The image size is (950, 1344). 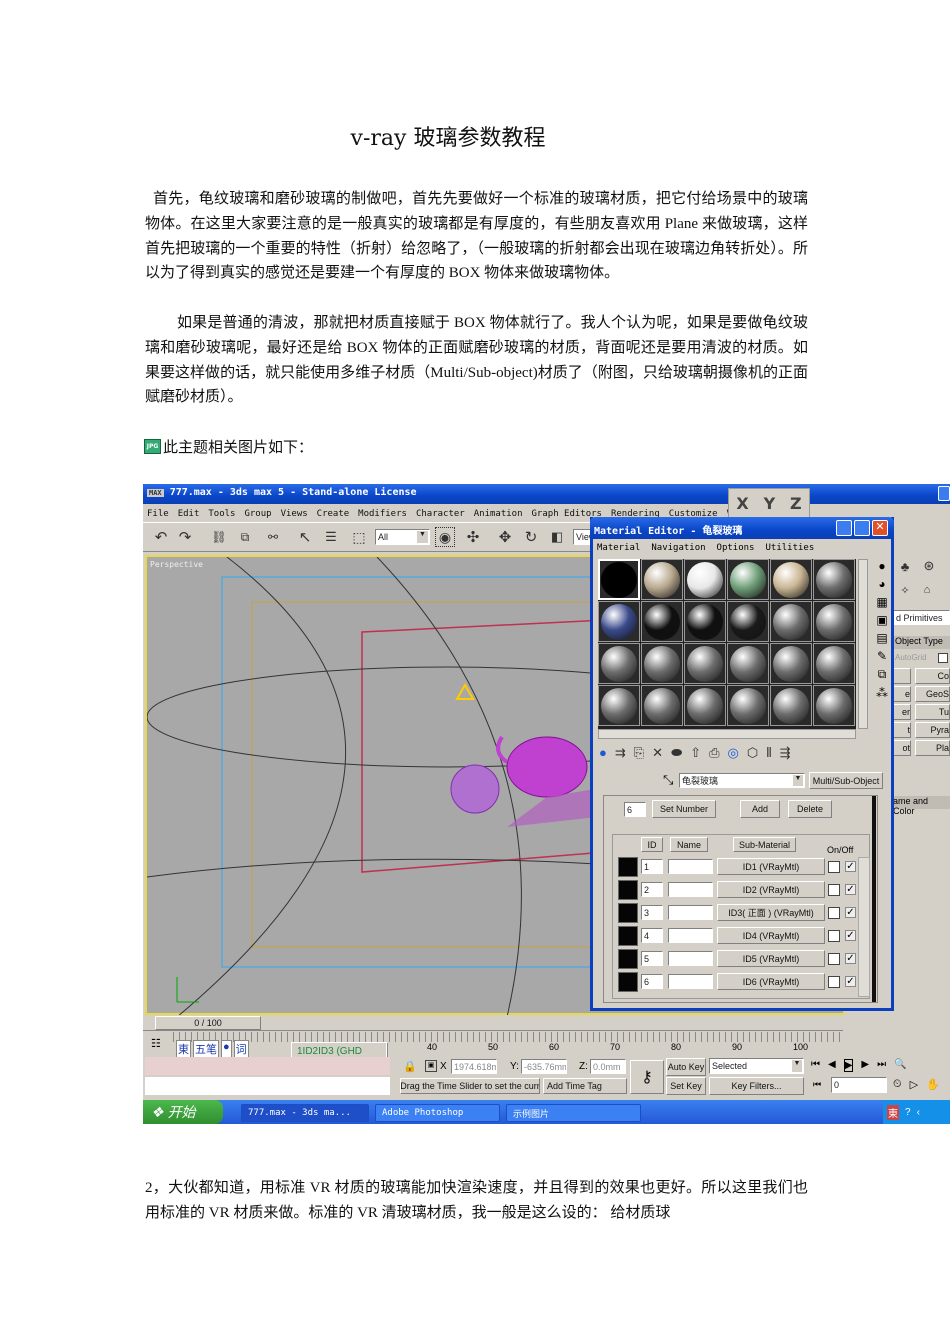 I want to click on sort-by-name-button: Name, so click(x=689, y=844).